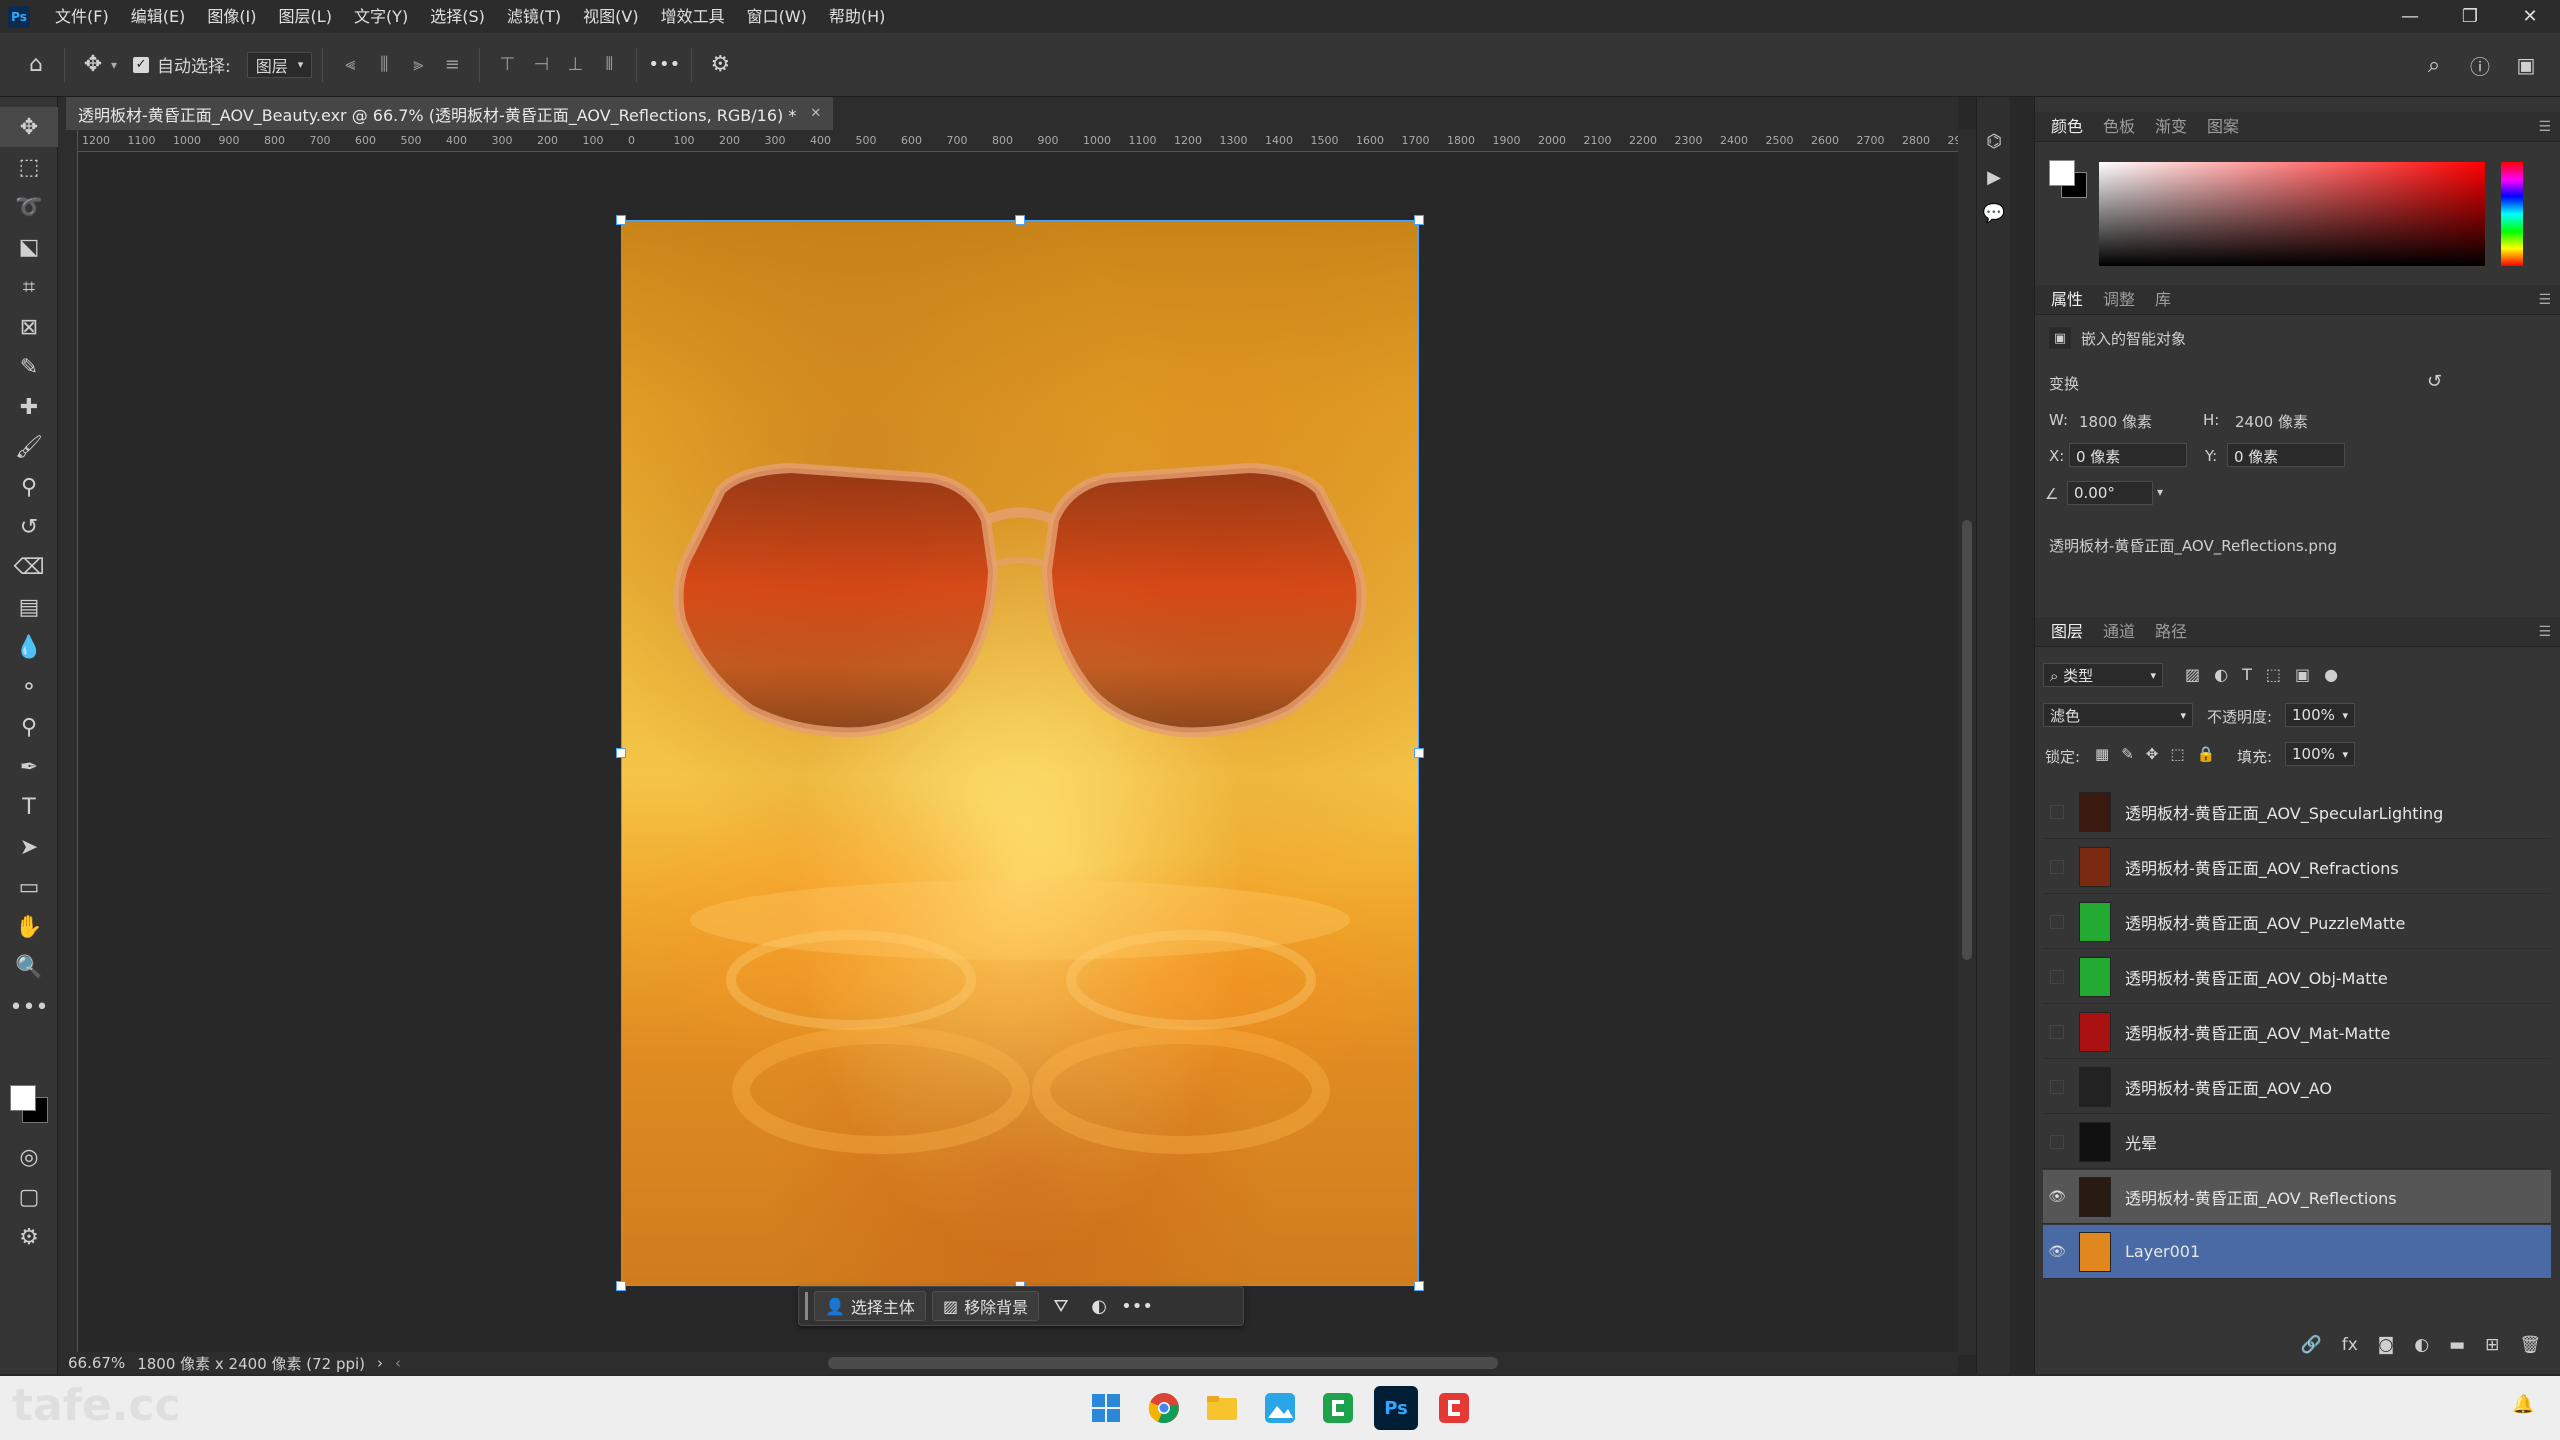 The height and width of the screenshot is (1440, 2560). Describe the element at coordinates (2128, 455) in the screenshot. I see `x-position-input: 0 像素` at that location.